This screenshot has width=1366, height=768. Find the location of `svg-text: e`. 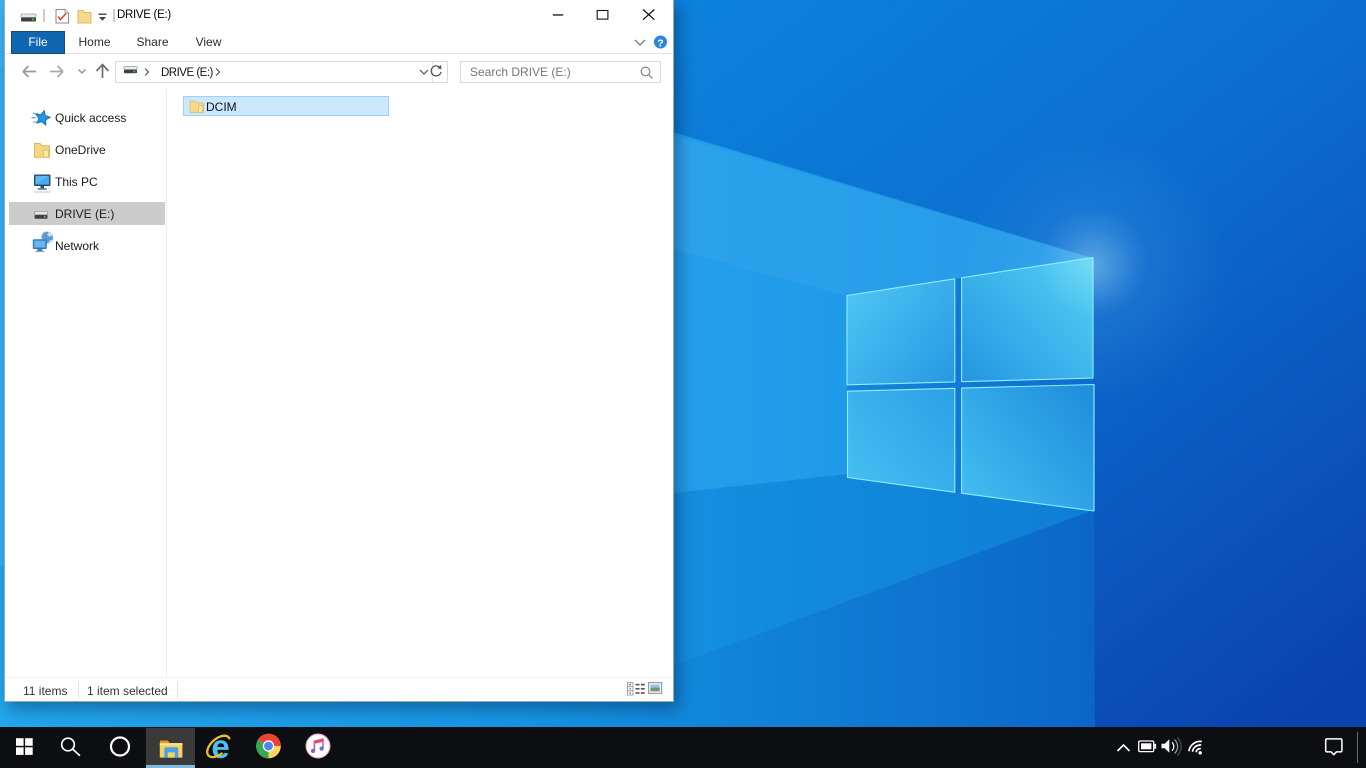

svg-text: e is located at coordinates (220, 746).